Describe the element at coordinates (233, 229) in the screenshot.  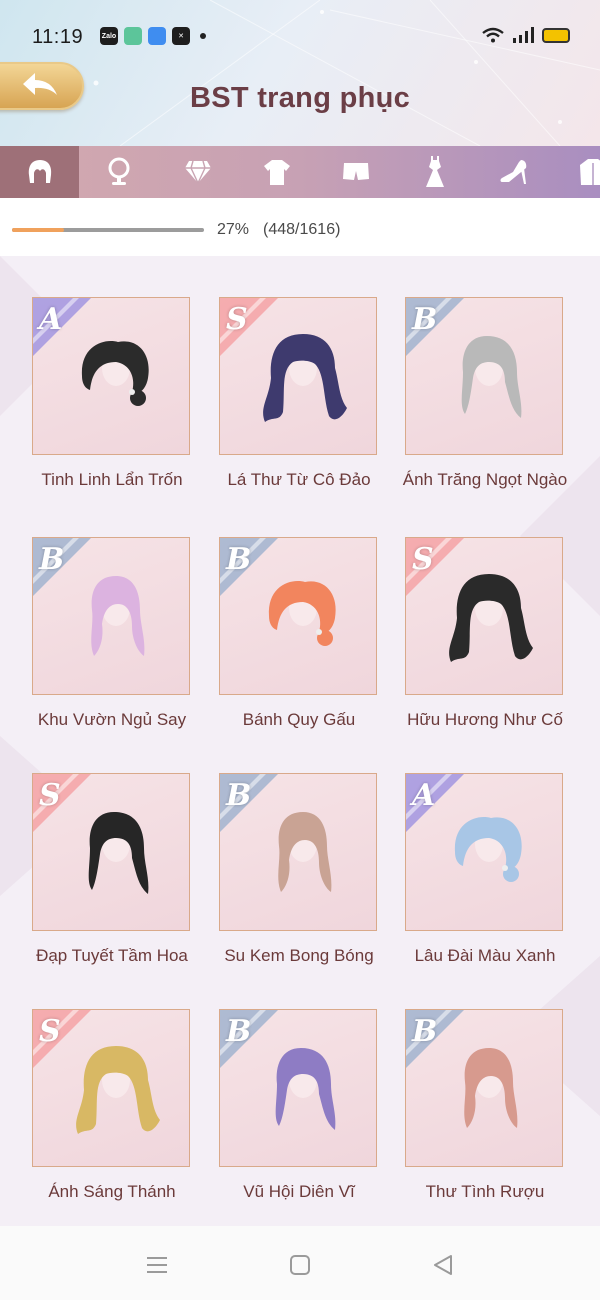
I see `progress-percent: 27%` at that location.